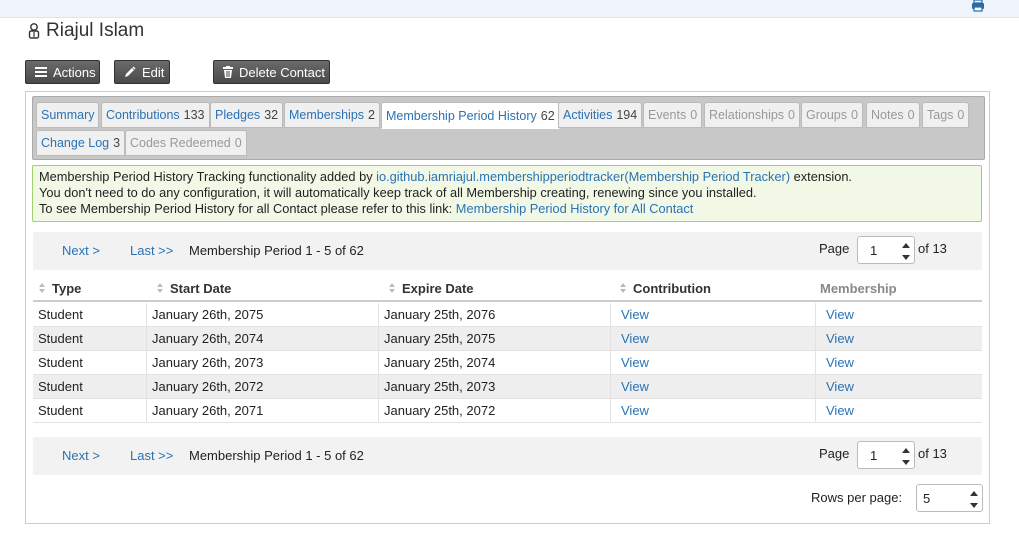  I want to click on tab-codes-redeemed: Codes Redeemed 0, so click(186, 143).